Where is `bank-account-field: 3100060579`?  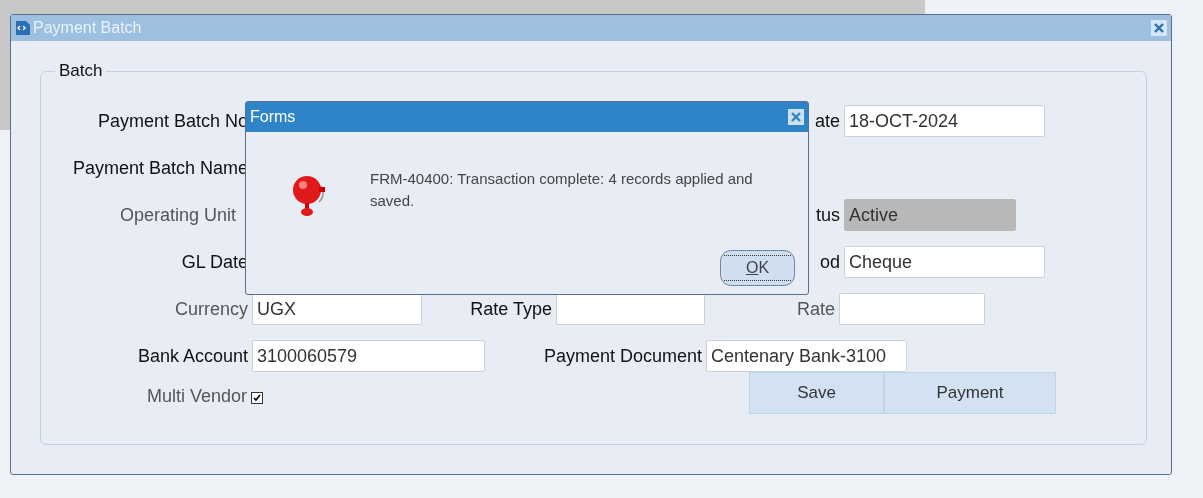 bank-account-field: 3100060579 is located at coordinates (368, 356).